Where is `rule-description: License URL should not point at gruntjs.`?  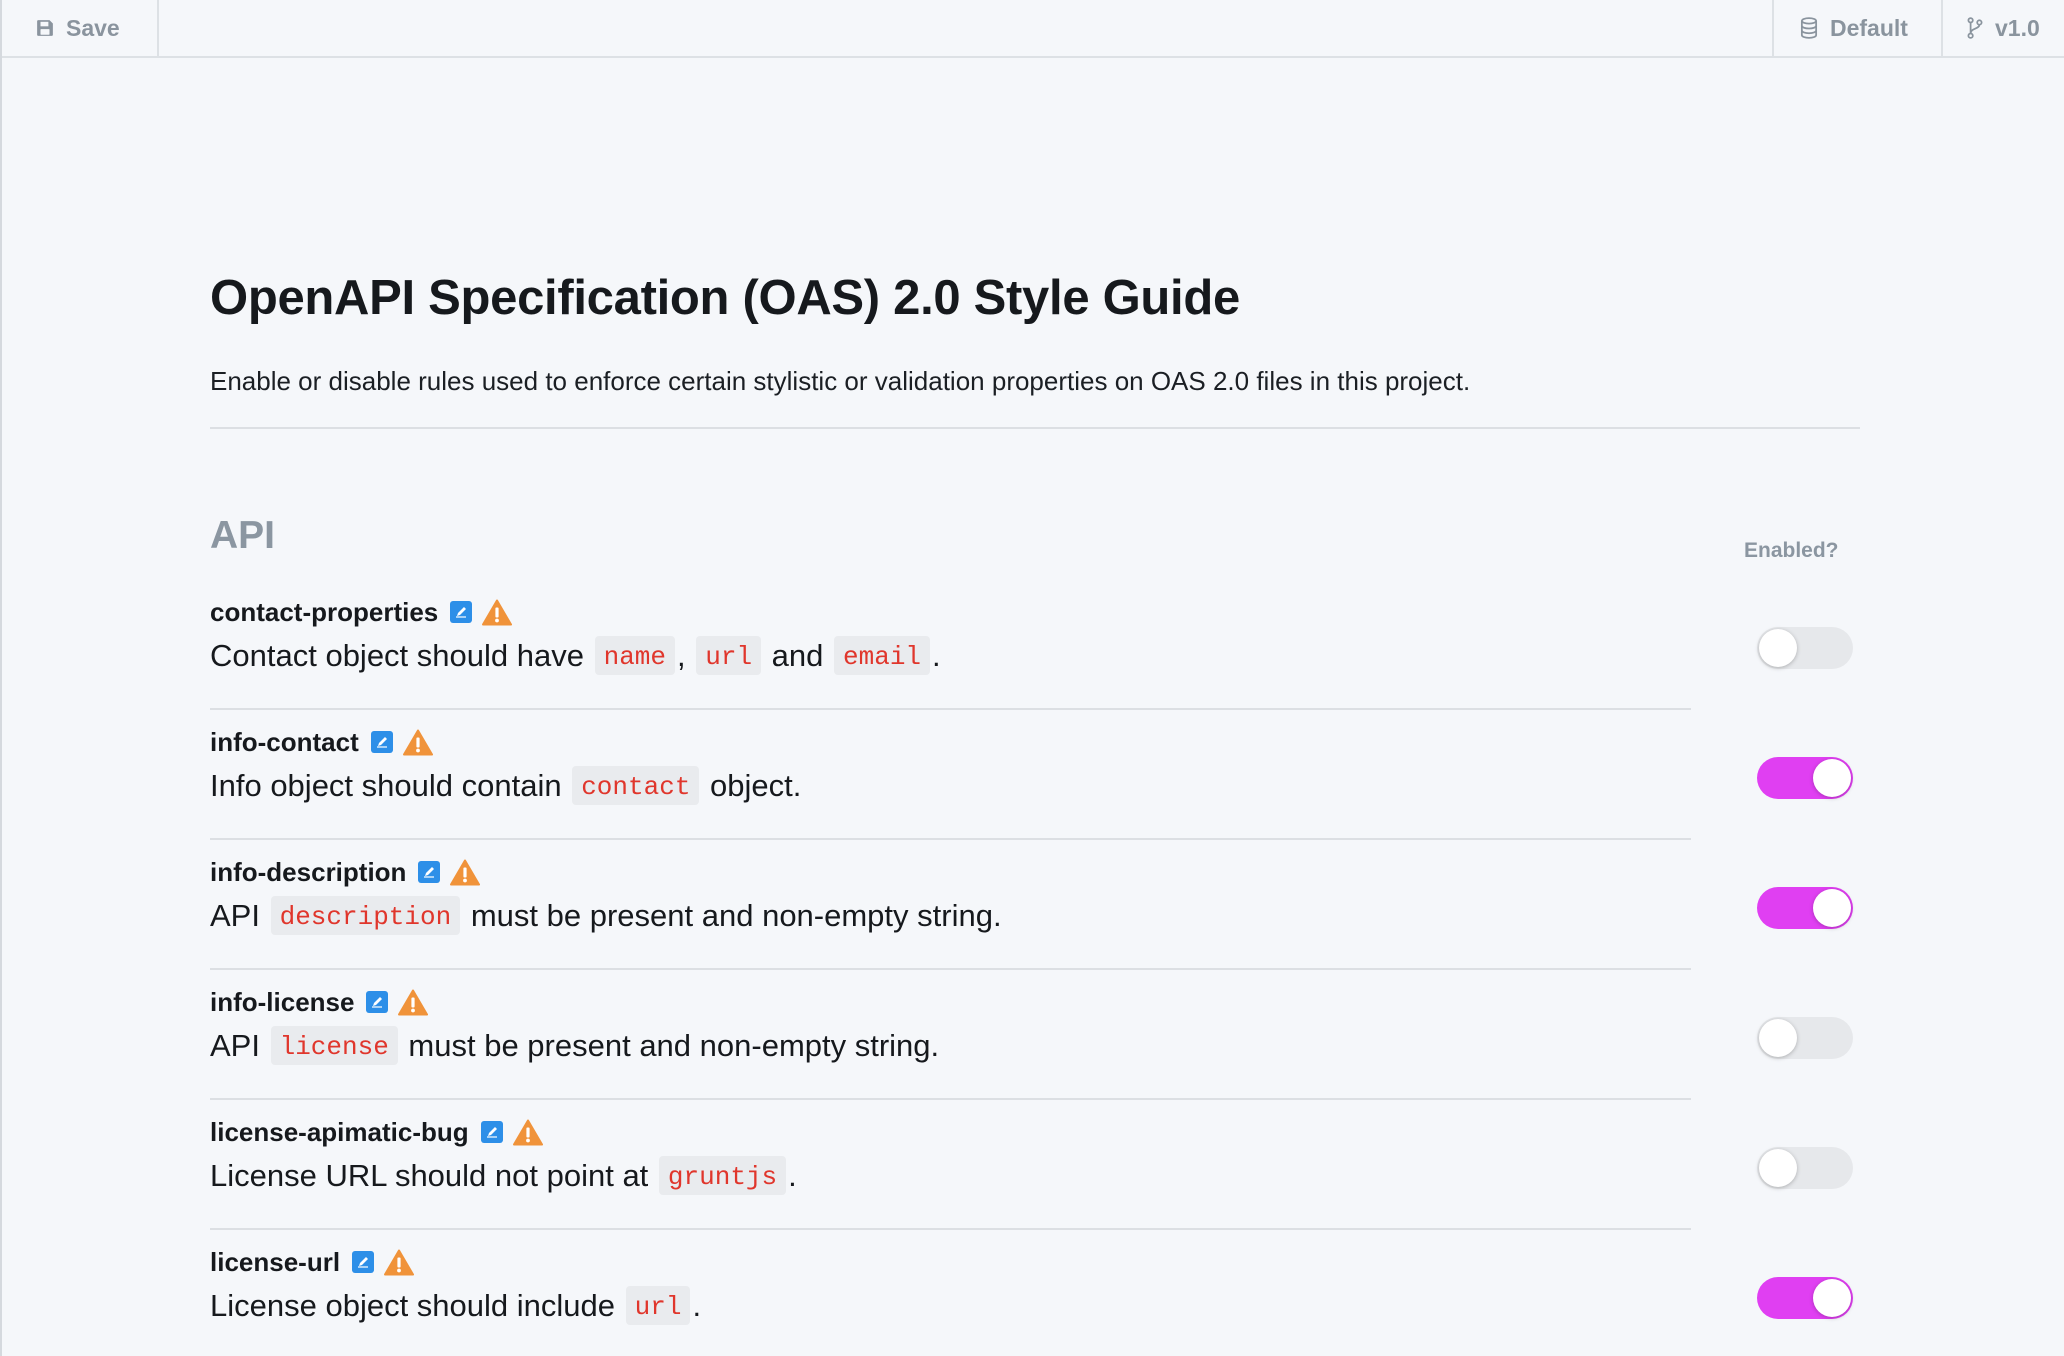 rule-description: License URL should not point at gruntjs. is located at coordinates (503, 1175).